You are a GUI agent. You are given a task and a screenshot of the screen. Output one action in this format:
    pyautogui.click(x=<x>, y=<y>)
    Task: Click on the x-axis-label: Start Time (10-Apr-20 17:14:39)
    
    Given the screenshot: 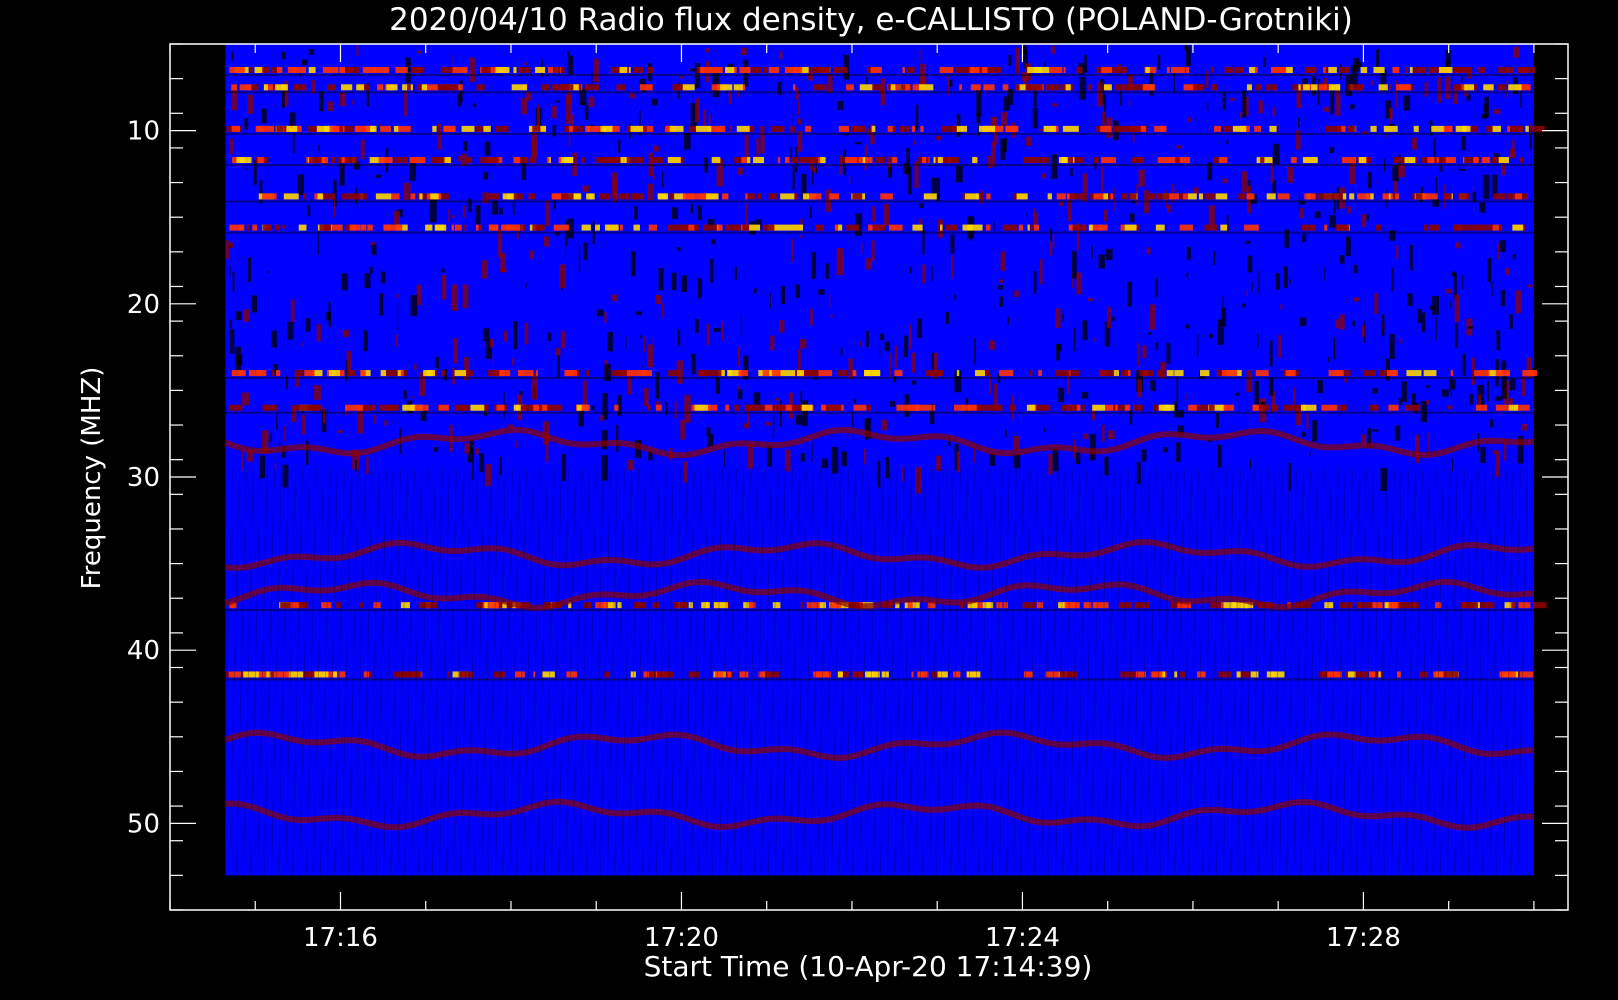 What is the action you would take?
    pyautogui.click(x=868, y=966)
    